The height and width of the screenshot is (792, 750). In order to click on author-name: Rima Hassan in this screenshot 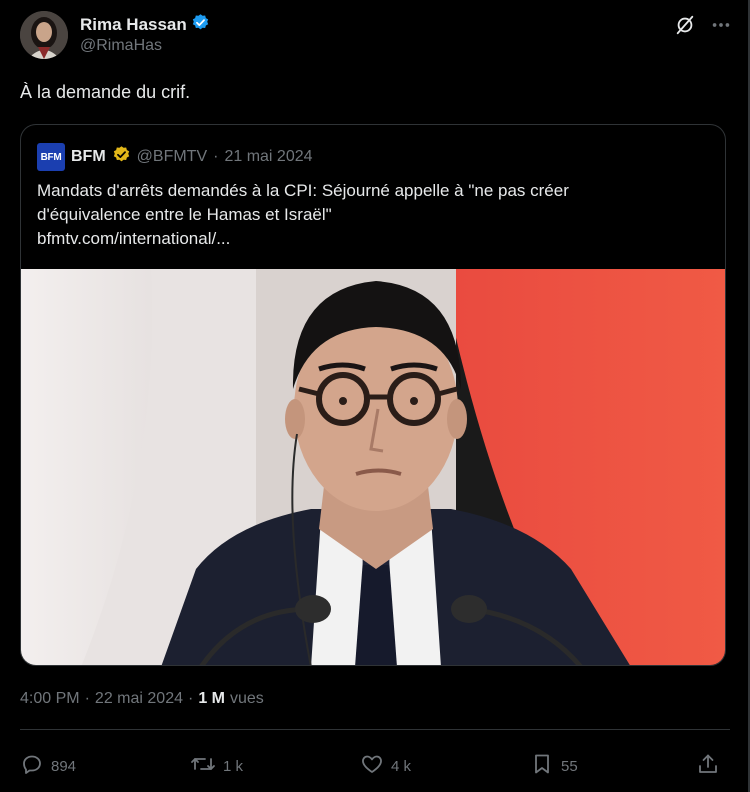, I will do `click(133, 25)`.